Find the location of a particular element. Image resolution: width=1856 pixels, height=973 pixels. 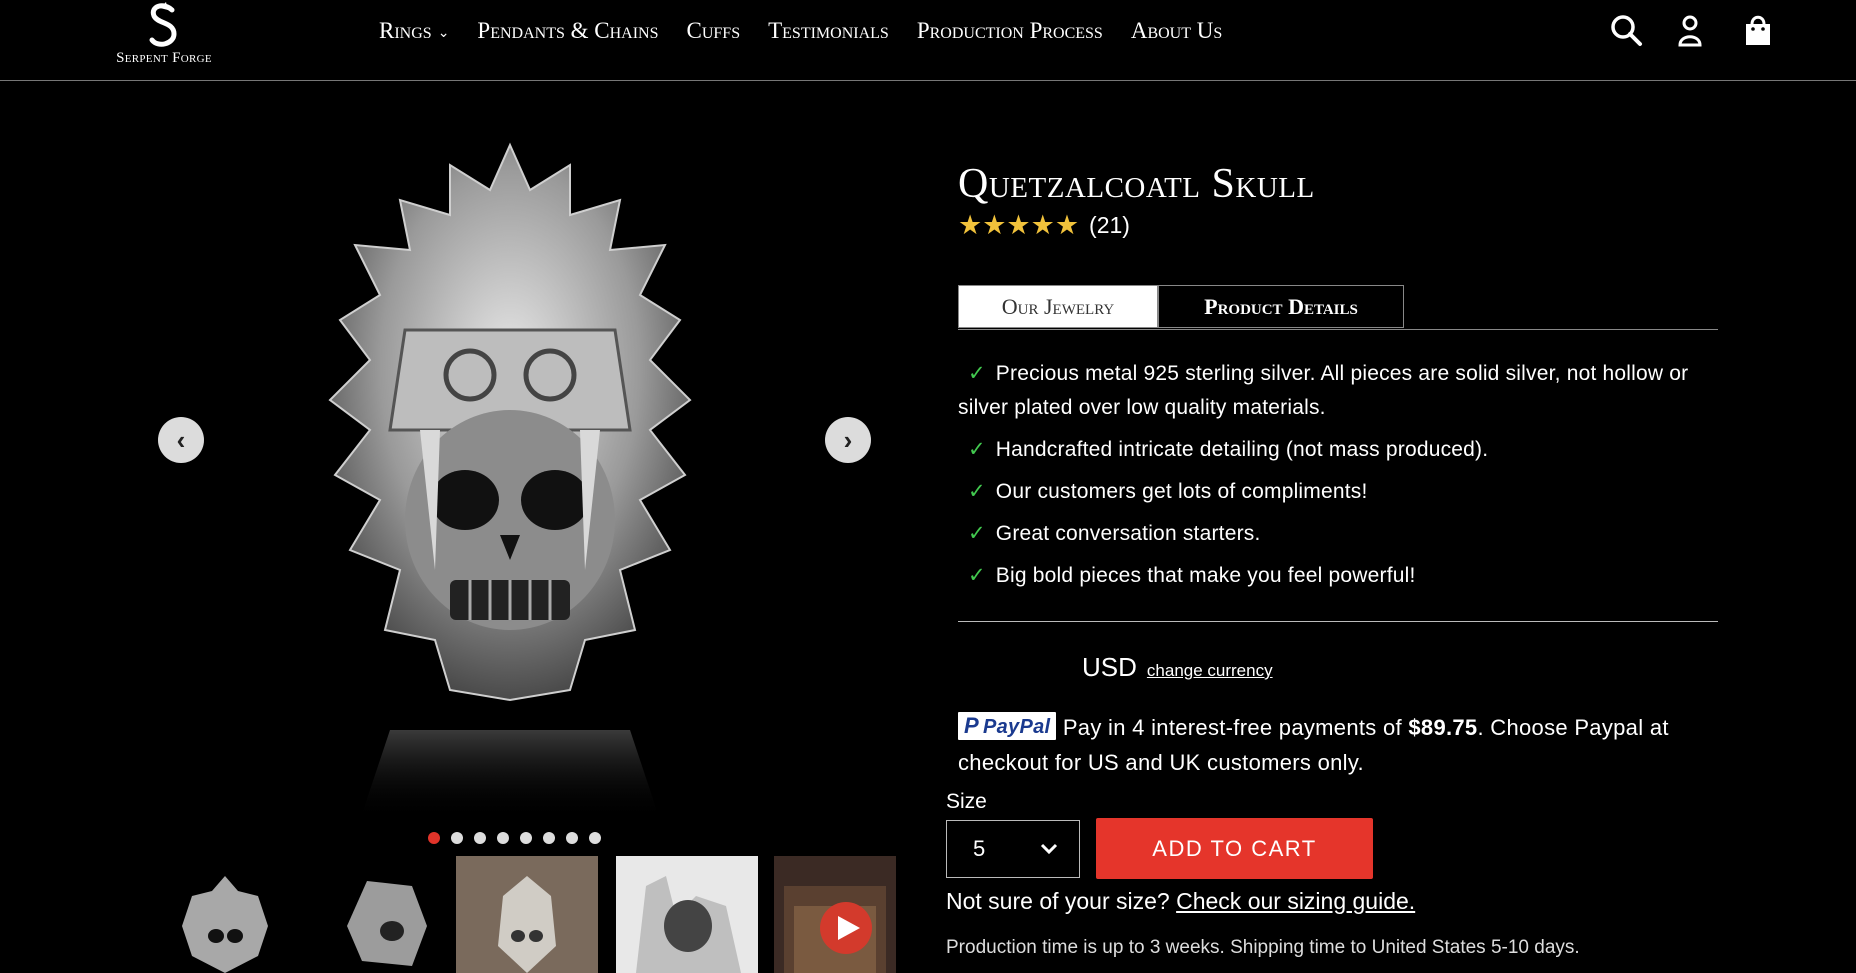

nav-production-label: Production Process is located at coordinates (1009, 30).